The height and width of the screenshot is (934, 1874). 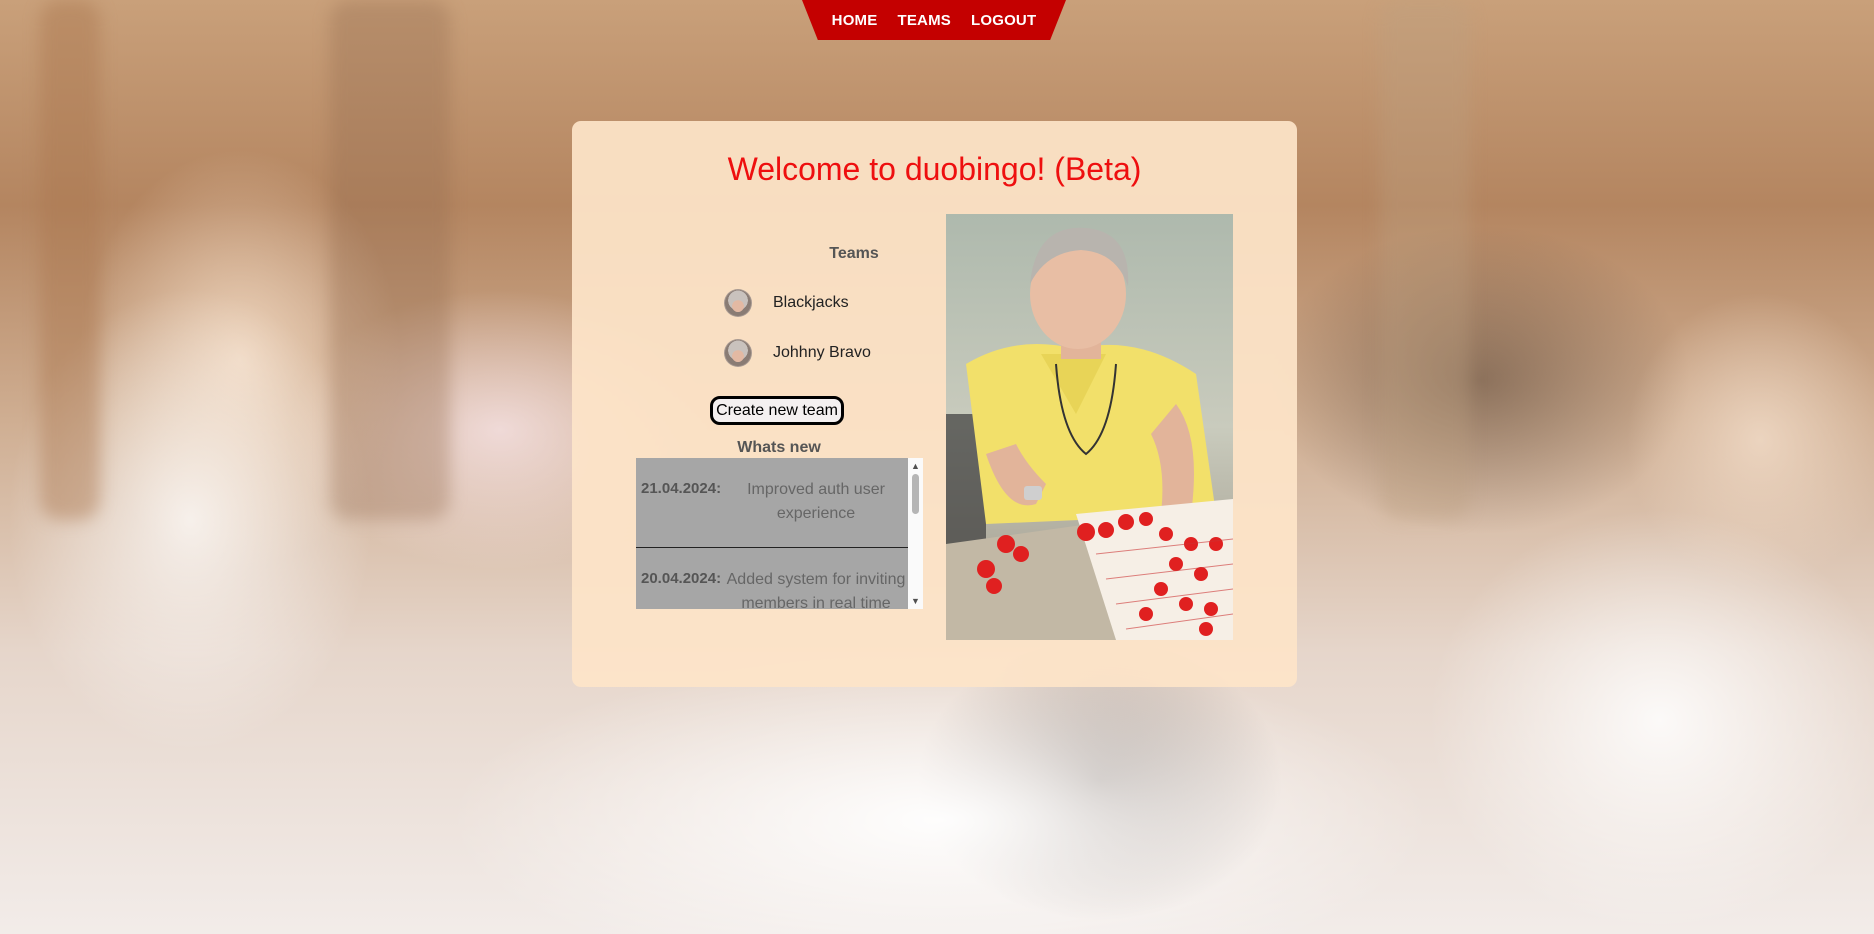 I want to click on bingo-player-illustration, so click(x=1089, y=427).